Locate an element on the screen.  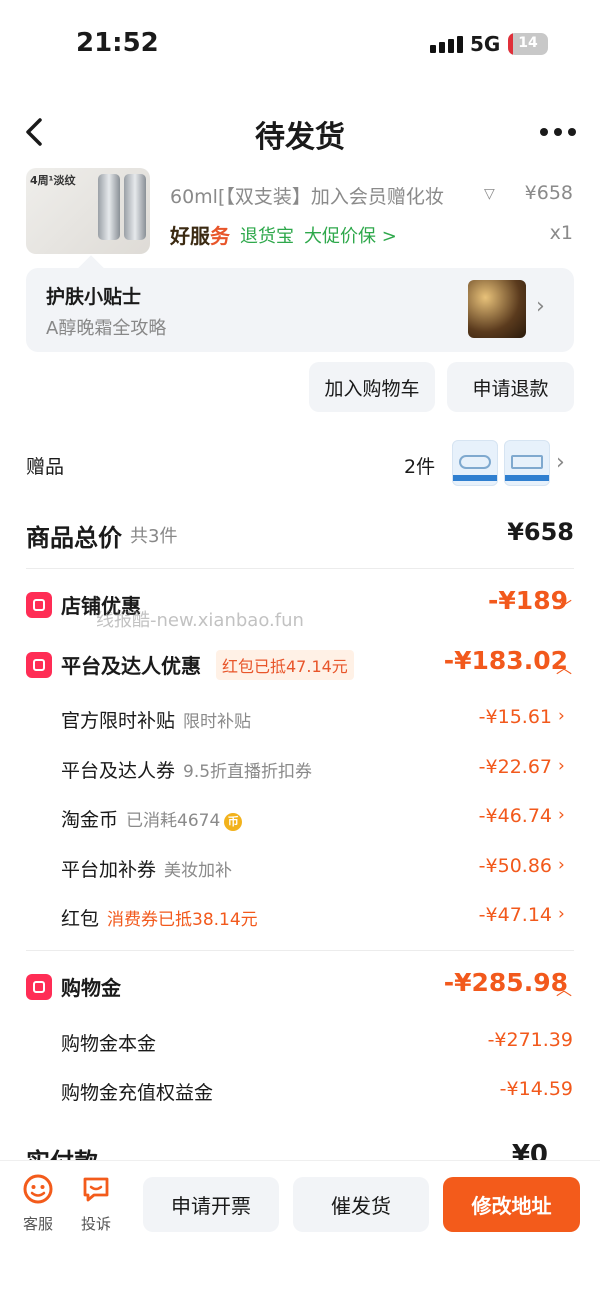
battery-icon: 14 is located at coordinates (528, 44).